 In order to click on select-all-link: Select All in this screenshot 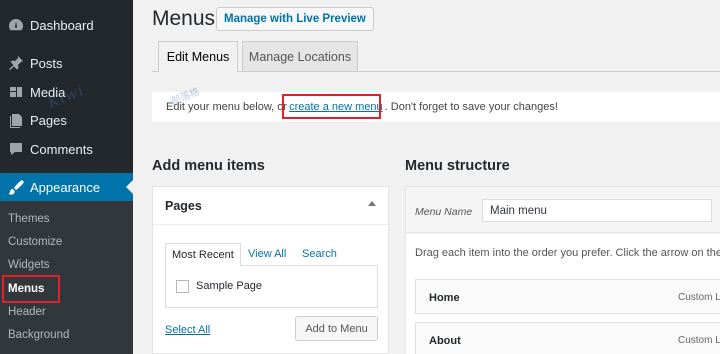, I will do `click(187, 330)`.